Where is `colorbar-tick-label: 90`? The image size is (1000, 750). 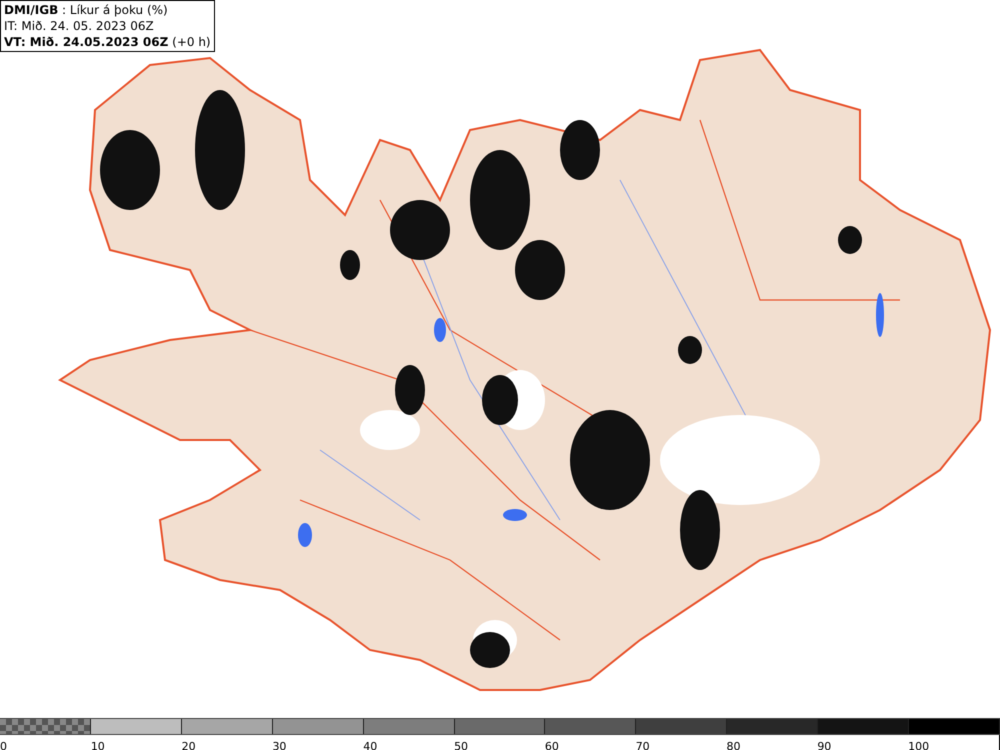 colorbar-tick-label: 90 is located at coordinates (824, 745).